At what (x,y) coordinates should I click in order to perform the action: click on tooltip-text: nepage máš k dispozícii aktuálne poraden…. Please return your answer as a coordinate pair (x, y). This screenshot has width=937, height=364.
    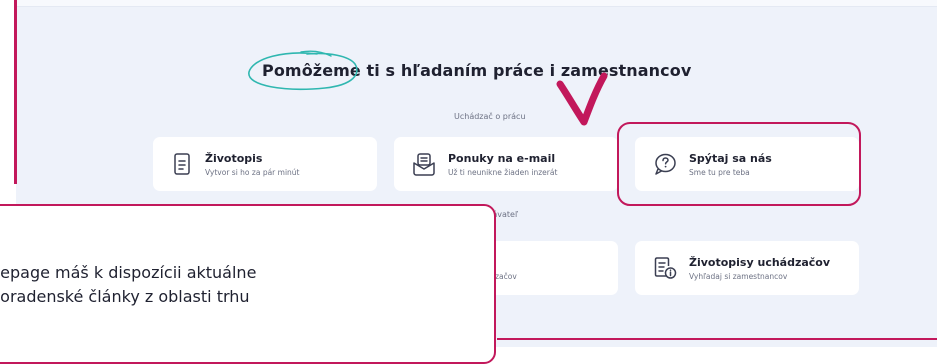
    Looking at the image, I should click on (128, 285).